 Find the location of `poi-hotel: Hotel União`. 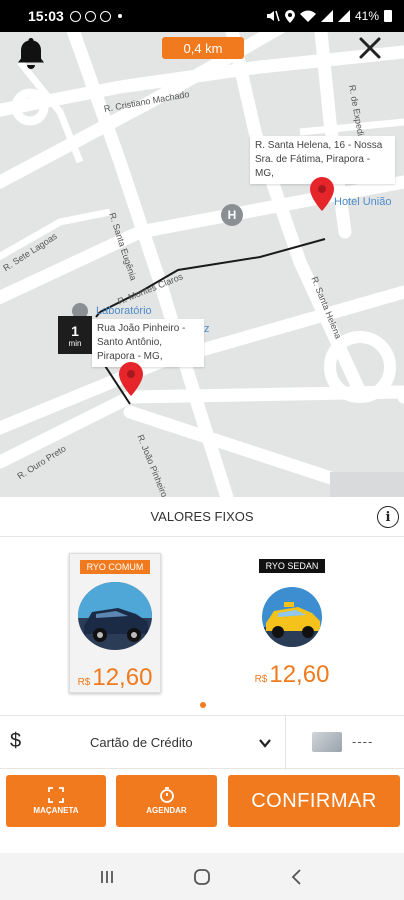

poi-hotel: Hotel União is located at coordinates (362, 202).